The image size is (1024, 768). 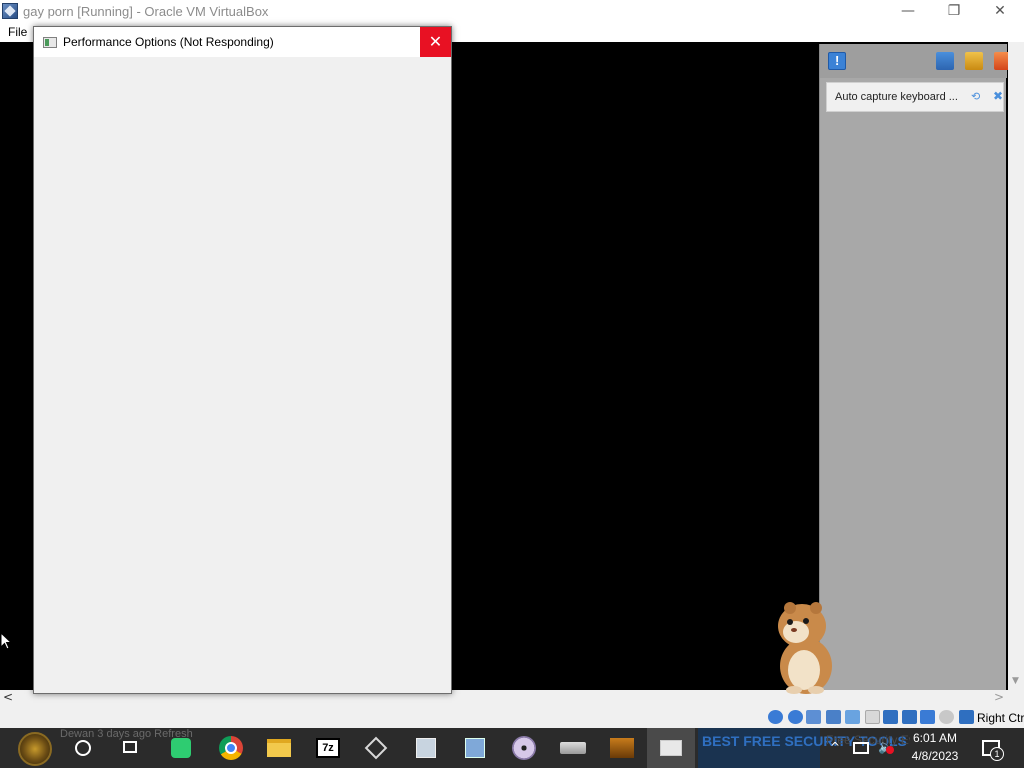 What do you see at coordinates (998, 96) in the screenshot?
I see `notice-close-icon: ✖` at bounding box center [998, 96].